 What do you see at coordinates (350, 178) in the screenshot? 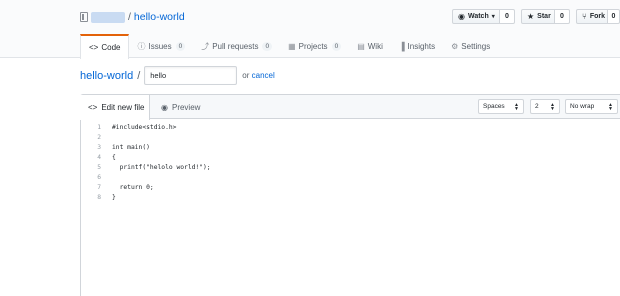
I see `code-line: 6` at bounding box center [350, 178].